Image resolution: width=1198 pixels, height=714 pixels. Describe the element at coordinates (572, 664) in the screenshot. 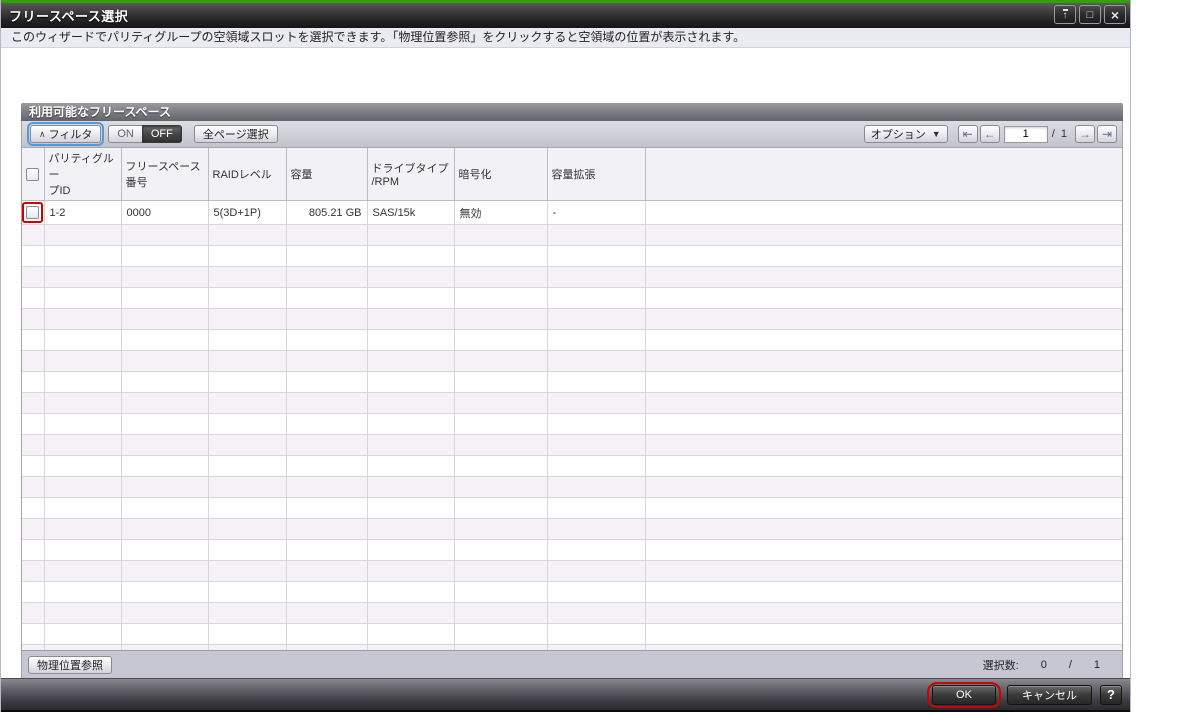

I see `table-bottom-bar: 物理位置参照 選択数: 0 / 1` at that location.